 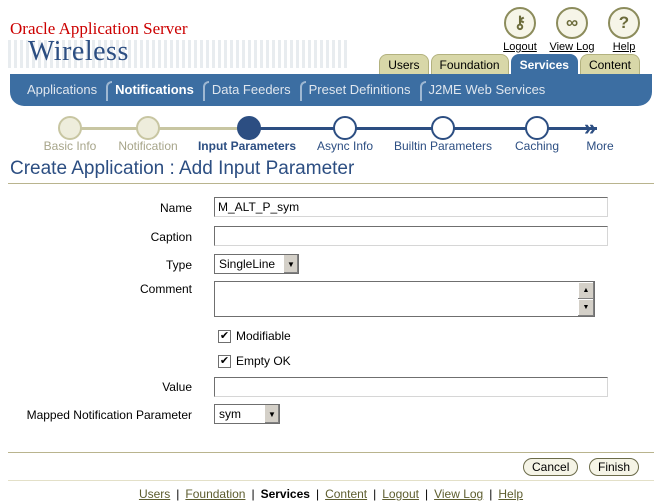 What do you see at coordinates (510, 494) in the screenshot?
I see `footer-link-help: Help` at bounding box center [510, 494].